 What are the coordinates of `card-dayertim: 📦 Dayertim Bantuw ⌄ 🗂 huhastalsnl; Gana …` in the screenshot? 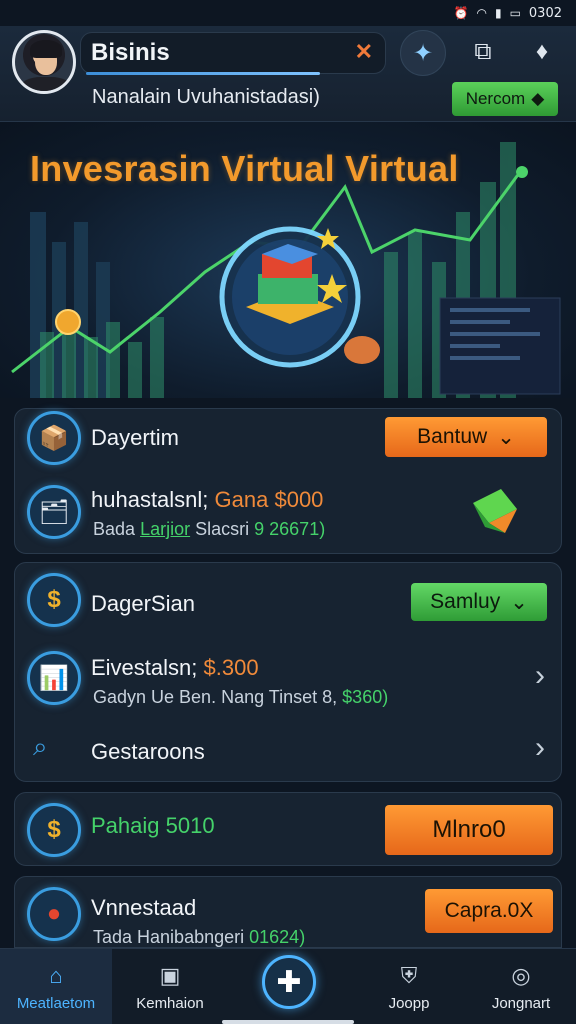 It's located at (288, 481).